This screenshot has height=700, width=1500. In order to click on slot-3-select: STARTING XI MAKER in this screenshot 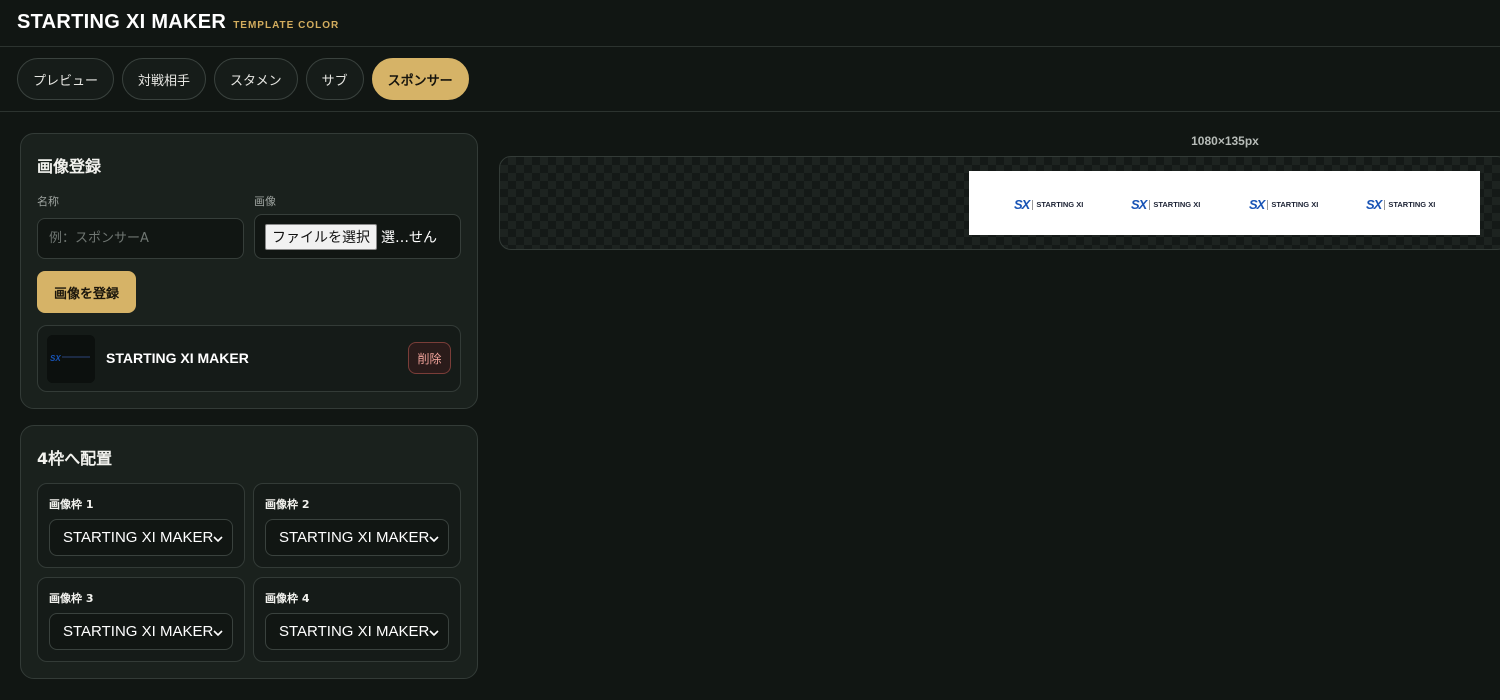, I will do `click(141, 631)`.